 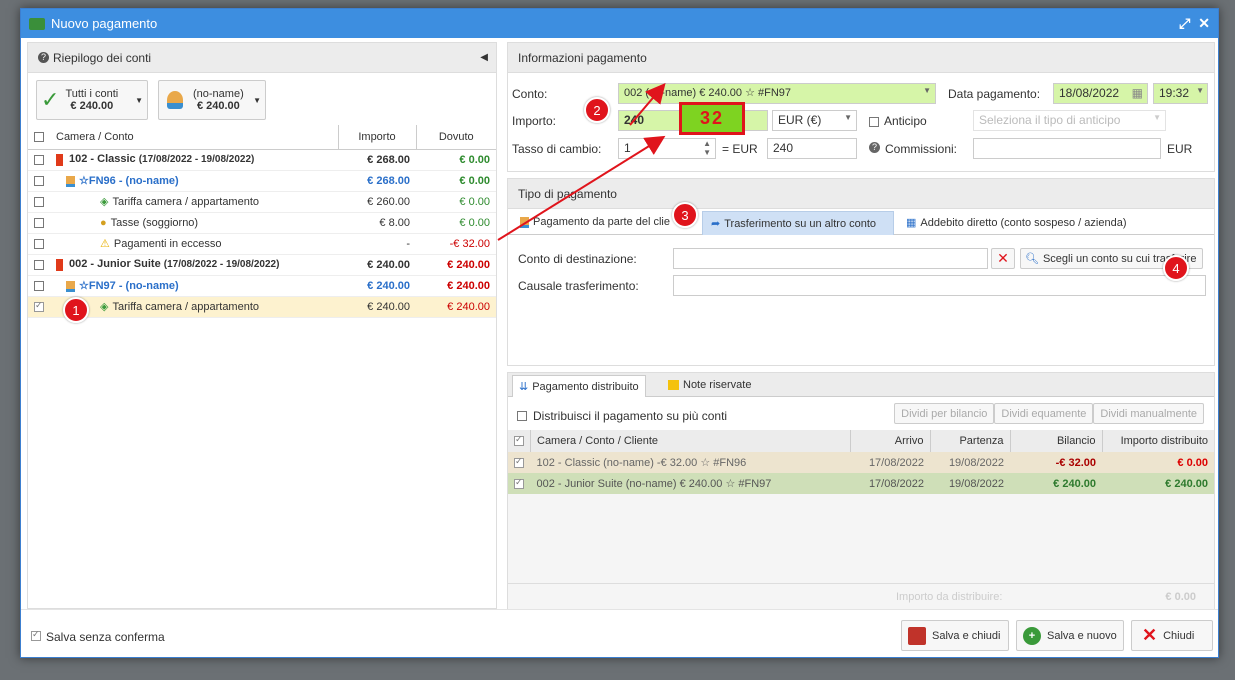 What do you see at coordinates (262, 181) in the screenshot?
I see `table-row: ☆FN96 - (no-name) € 268.00 € 0.00` at bounding box center [262, 181].